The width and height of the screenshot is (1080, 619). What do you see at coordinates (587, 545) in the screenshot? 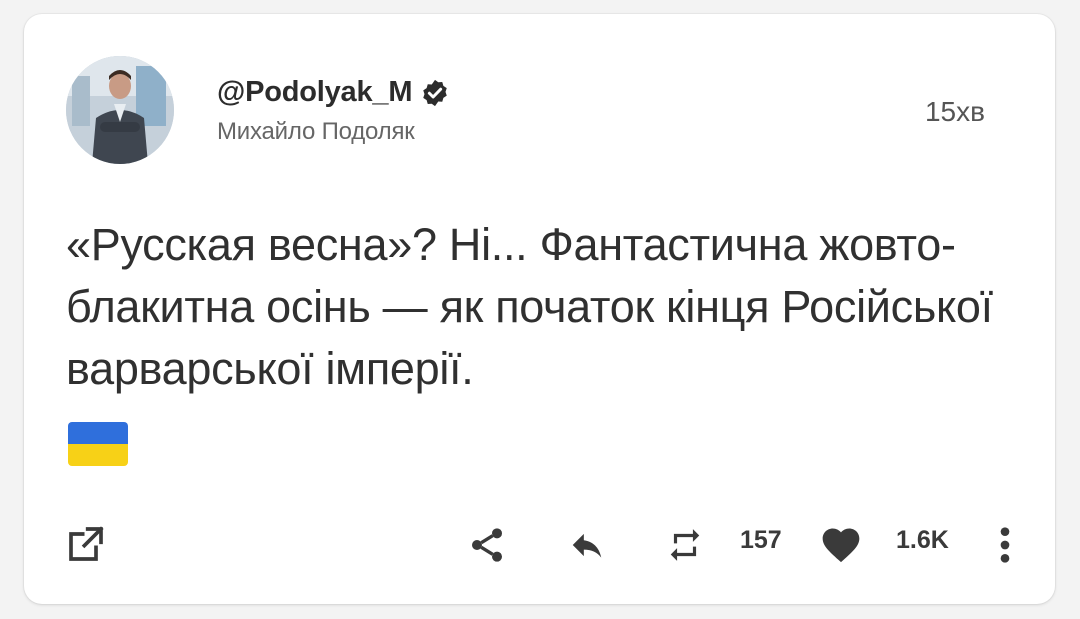
I see `reply-icon` at bounding box center [587, 545].